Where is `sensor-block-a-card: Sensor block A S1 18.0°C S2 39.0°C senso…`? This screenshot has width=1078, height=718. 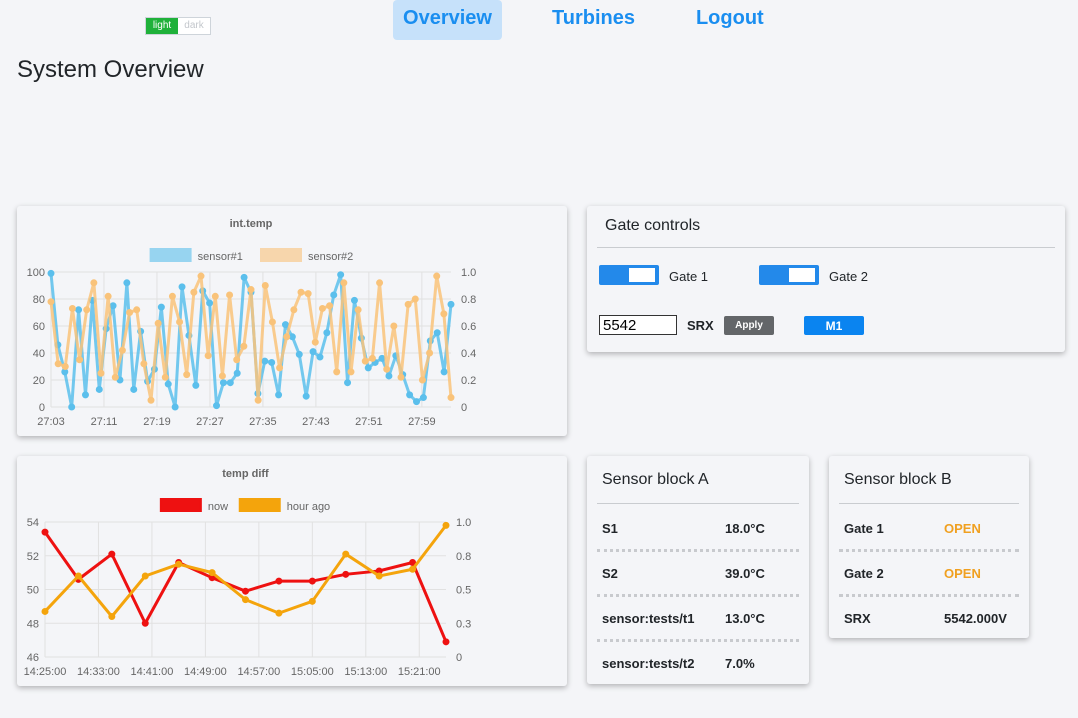
sensor-block-a-card: Sensor block A S1 18.0°C S2 39.0°C senso… is located at coordinates (698, 570).